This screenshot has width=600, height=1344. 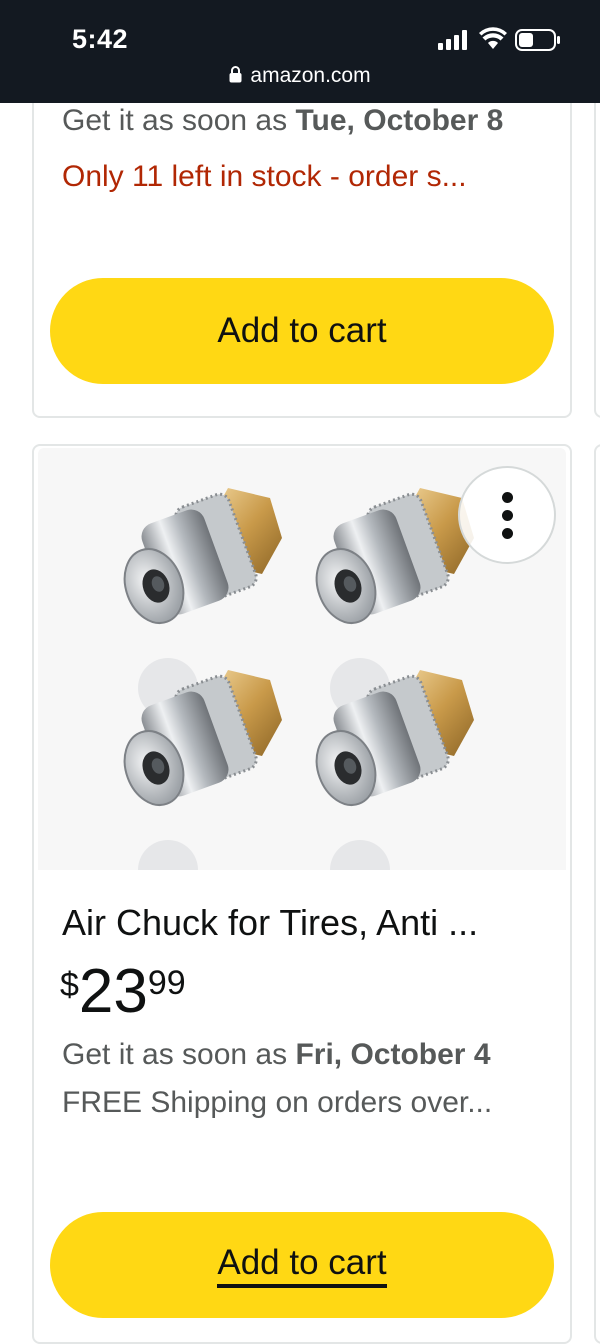 What do you see at coordinates (100, 39) in the screenshot?
I see `clock: 5:42` at bounding box center [100, 39].